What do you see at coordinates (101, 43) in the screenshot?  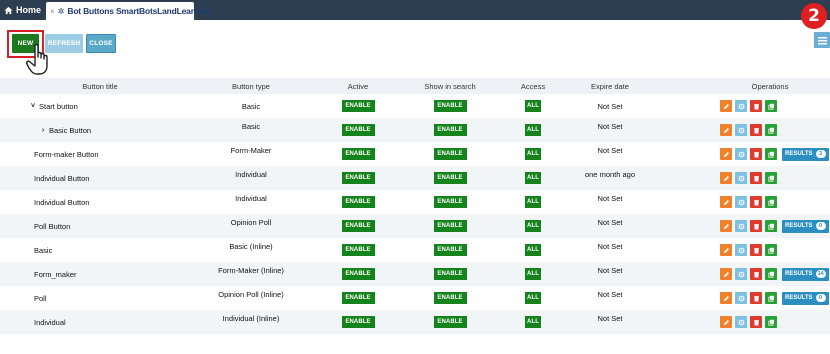 I see `close-button: CLOSE` at bounding box center [101, 43].